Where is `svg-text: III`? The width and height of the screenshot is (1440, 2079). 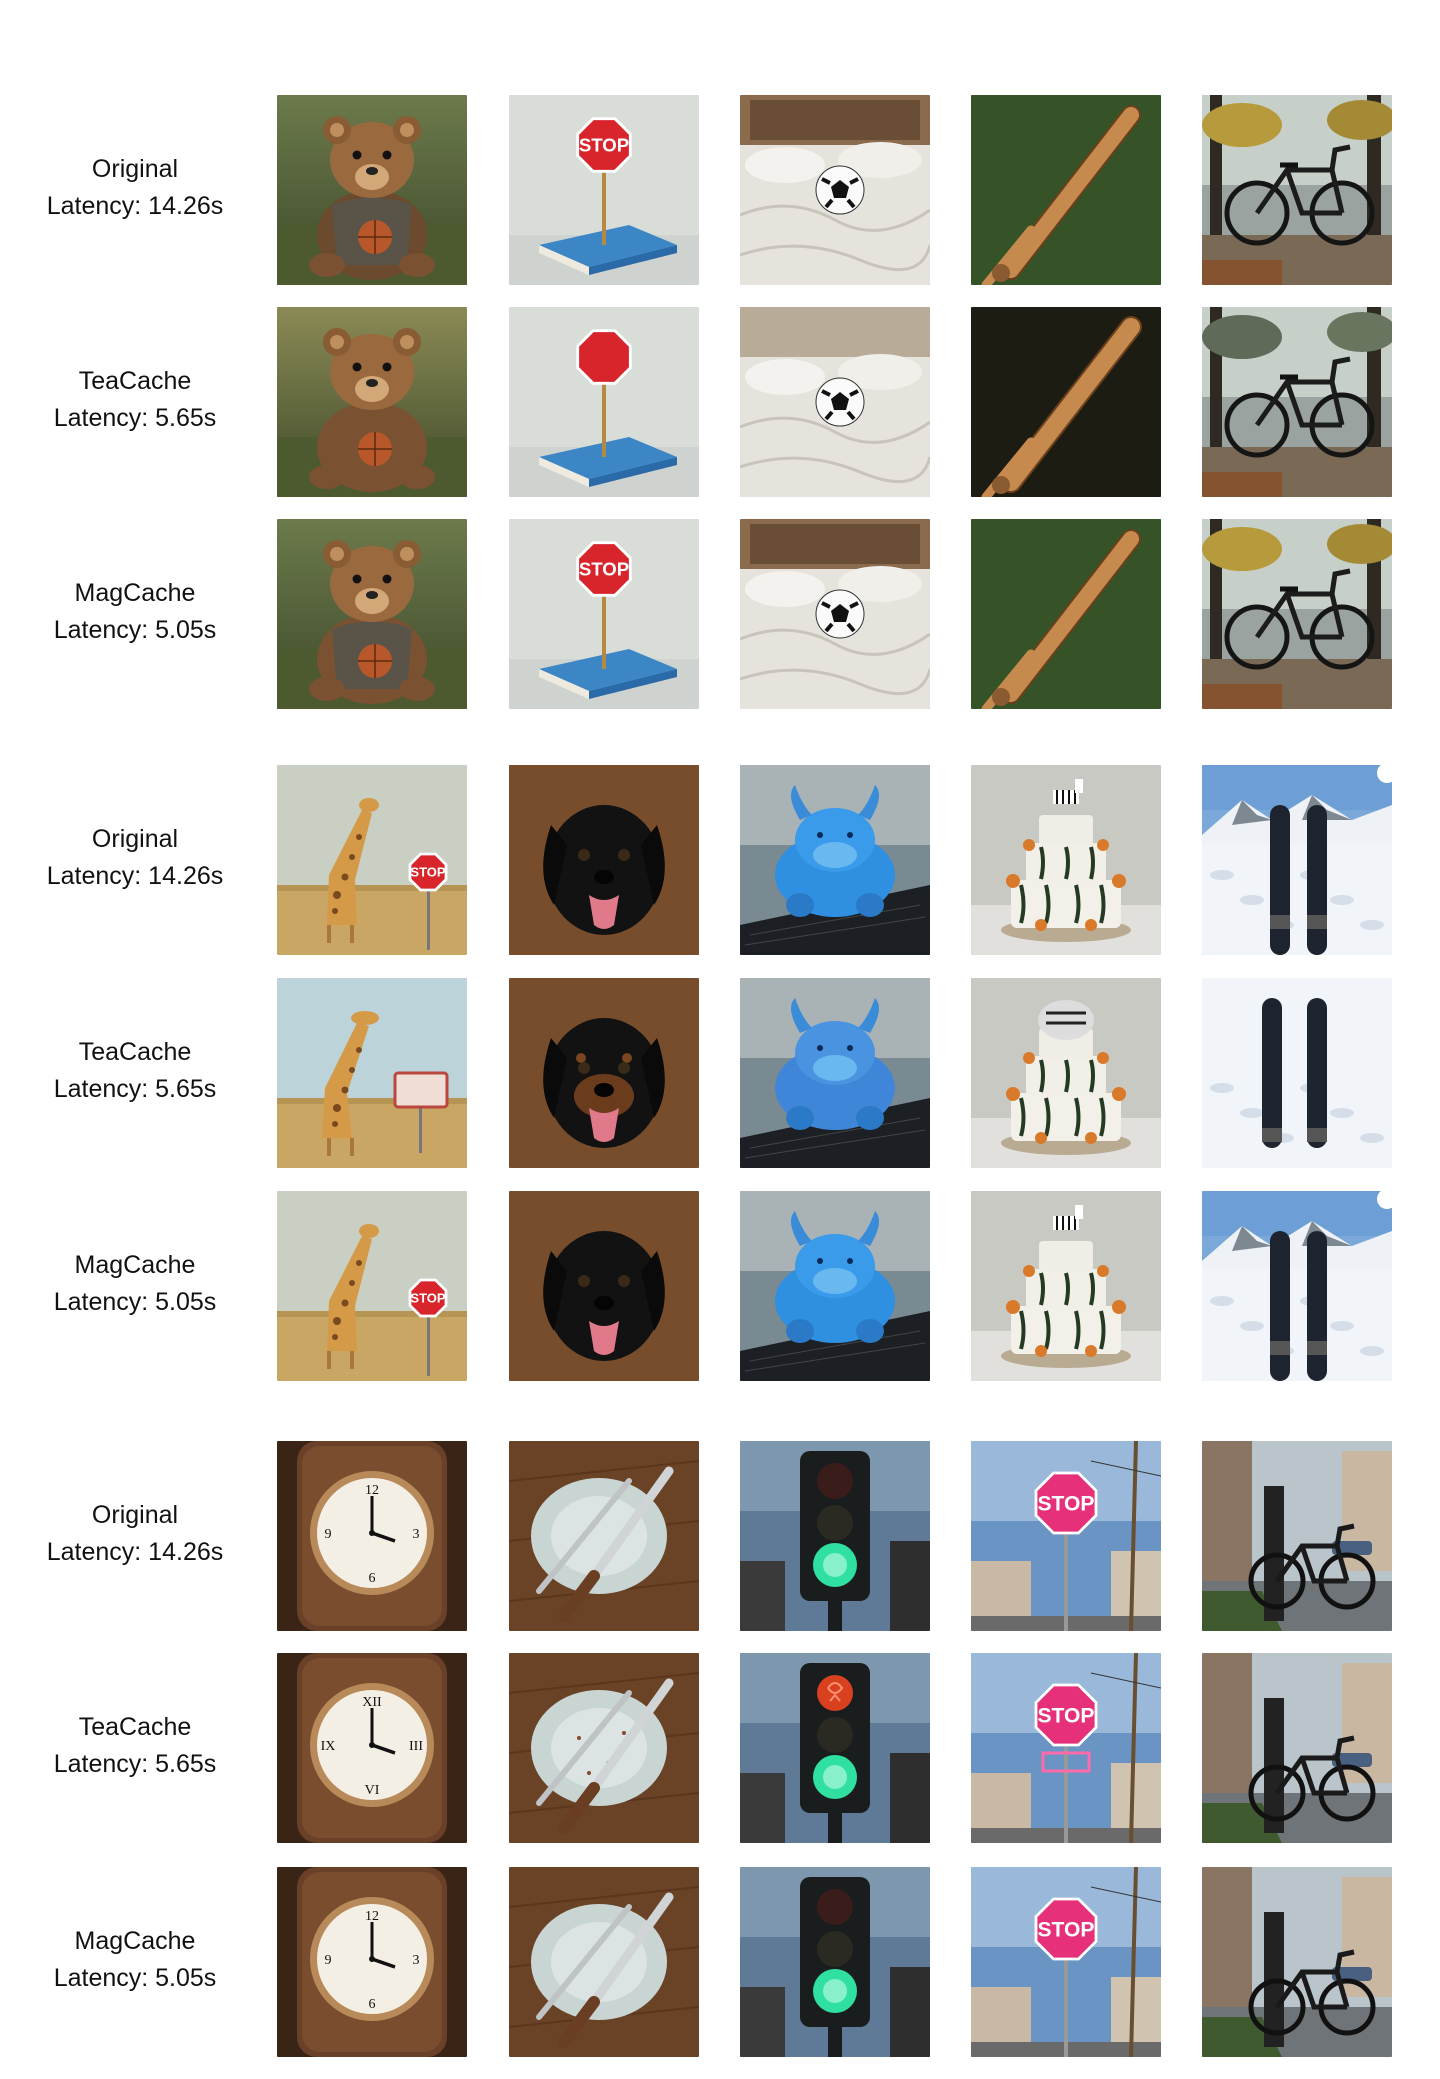
svg-text: III is located at coordinates (416, 1746).